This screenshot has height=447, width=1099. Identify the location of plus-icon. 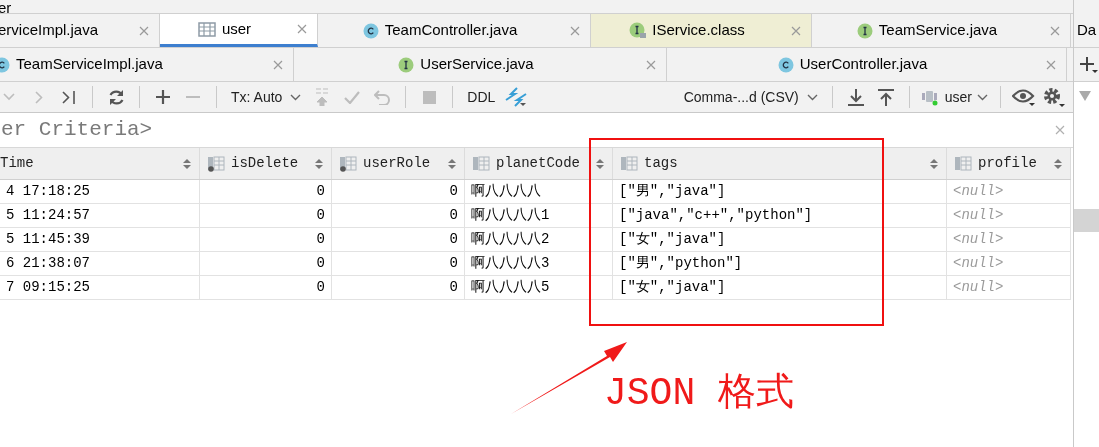
(163, 97).